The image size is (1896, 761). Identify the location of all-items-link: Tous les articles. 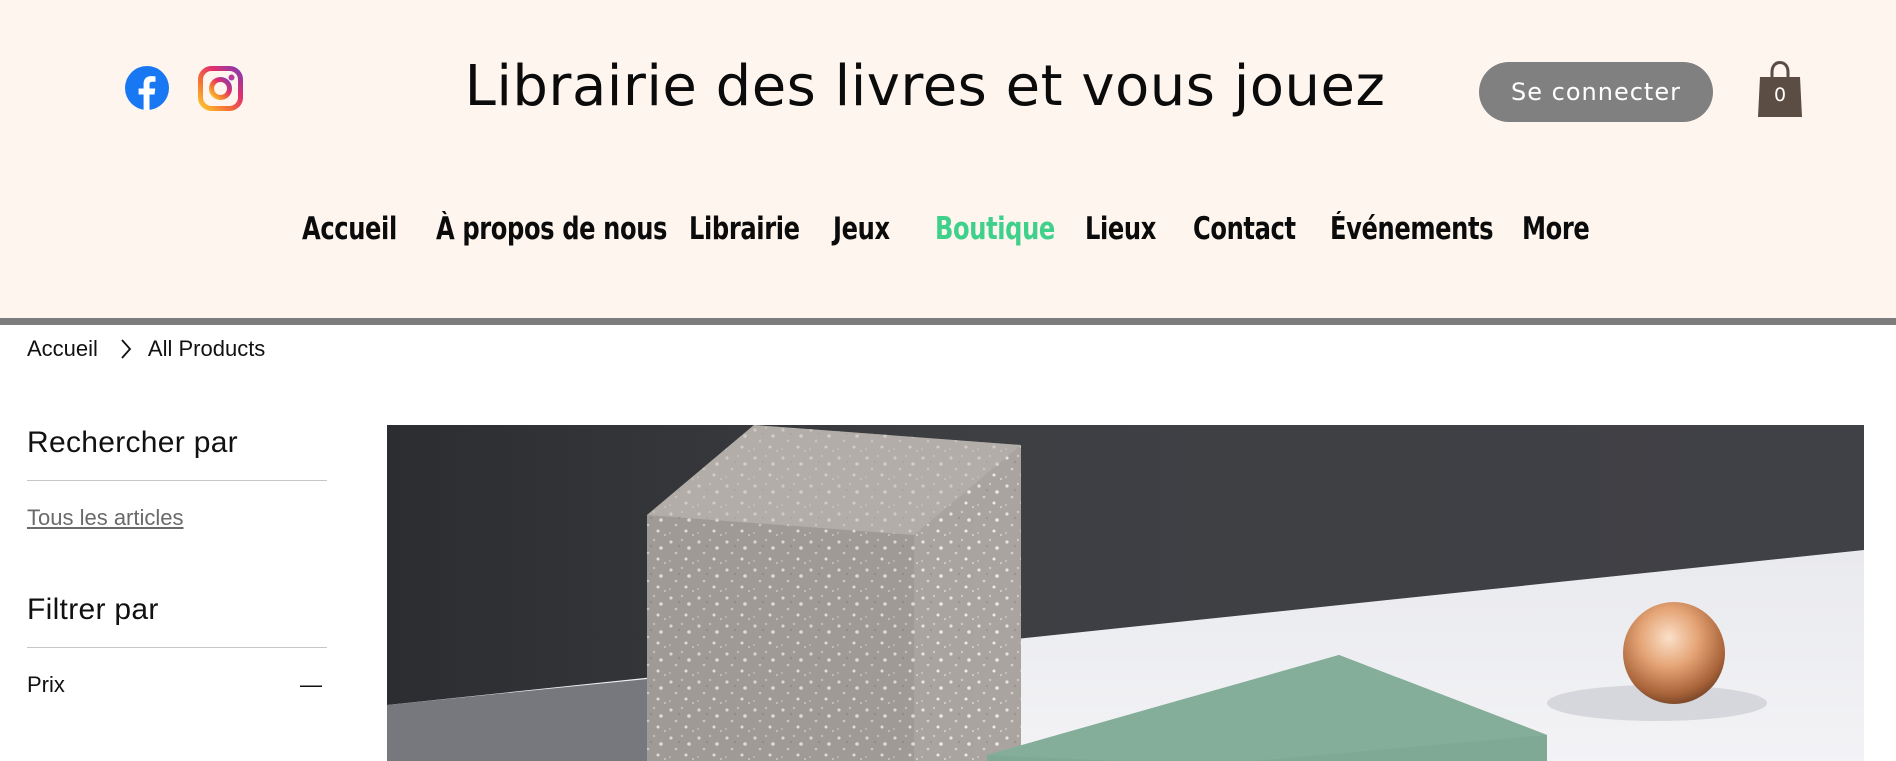
(105, 518).